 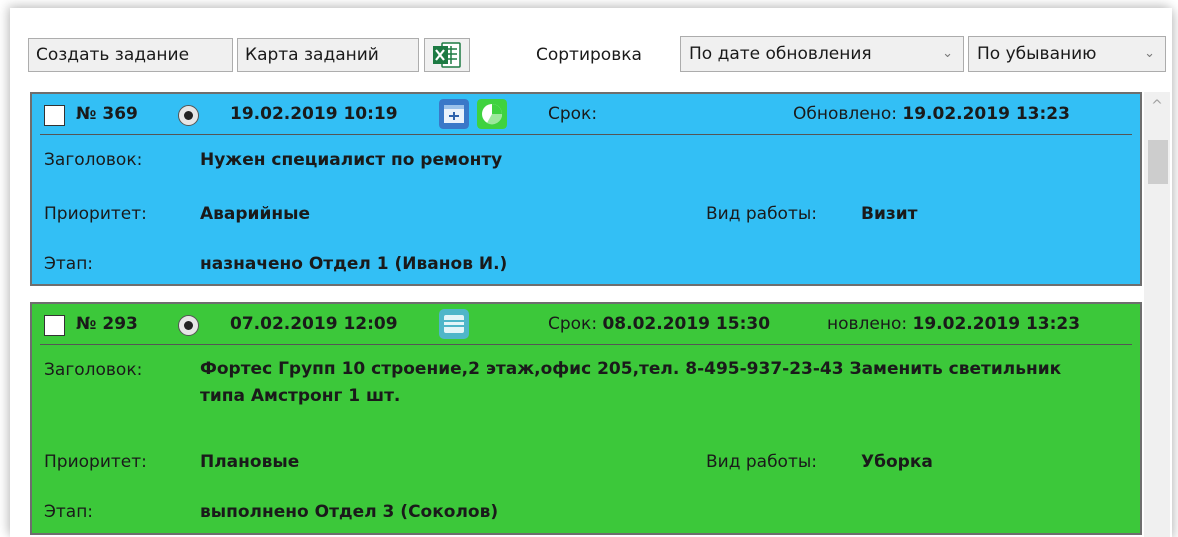 What do you see at coordinates (686, 324) in the screenshot?
I see `deadline-value: 08.02.2019 15:30` at bounding box center [686, 324].